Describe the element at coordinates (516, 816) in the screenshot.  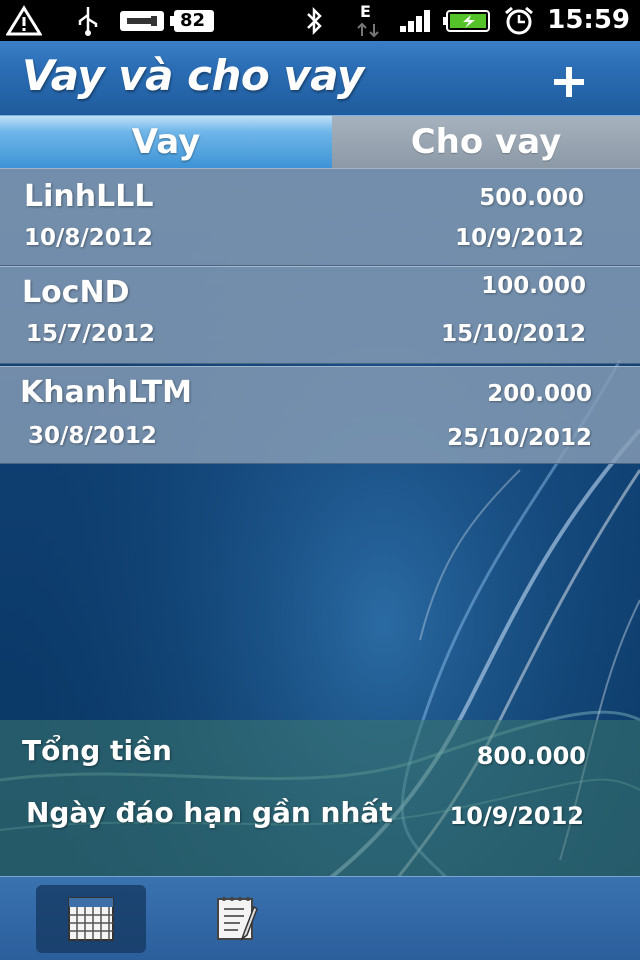
I see `nearest-due-value: 10/9/2012` at that location.